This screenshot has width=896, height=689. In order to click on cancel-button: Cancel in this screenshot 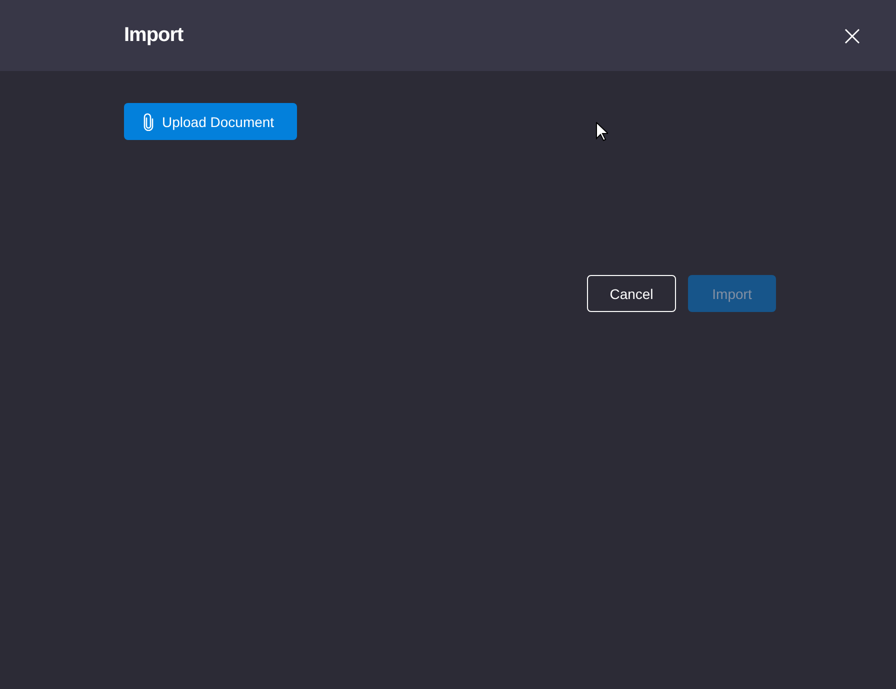, I will do `click(631, 293)`.